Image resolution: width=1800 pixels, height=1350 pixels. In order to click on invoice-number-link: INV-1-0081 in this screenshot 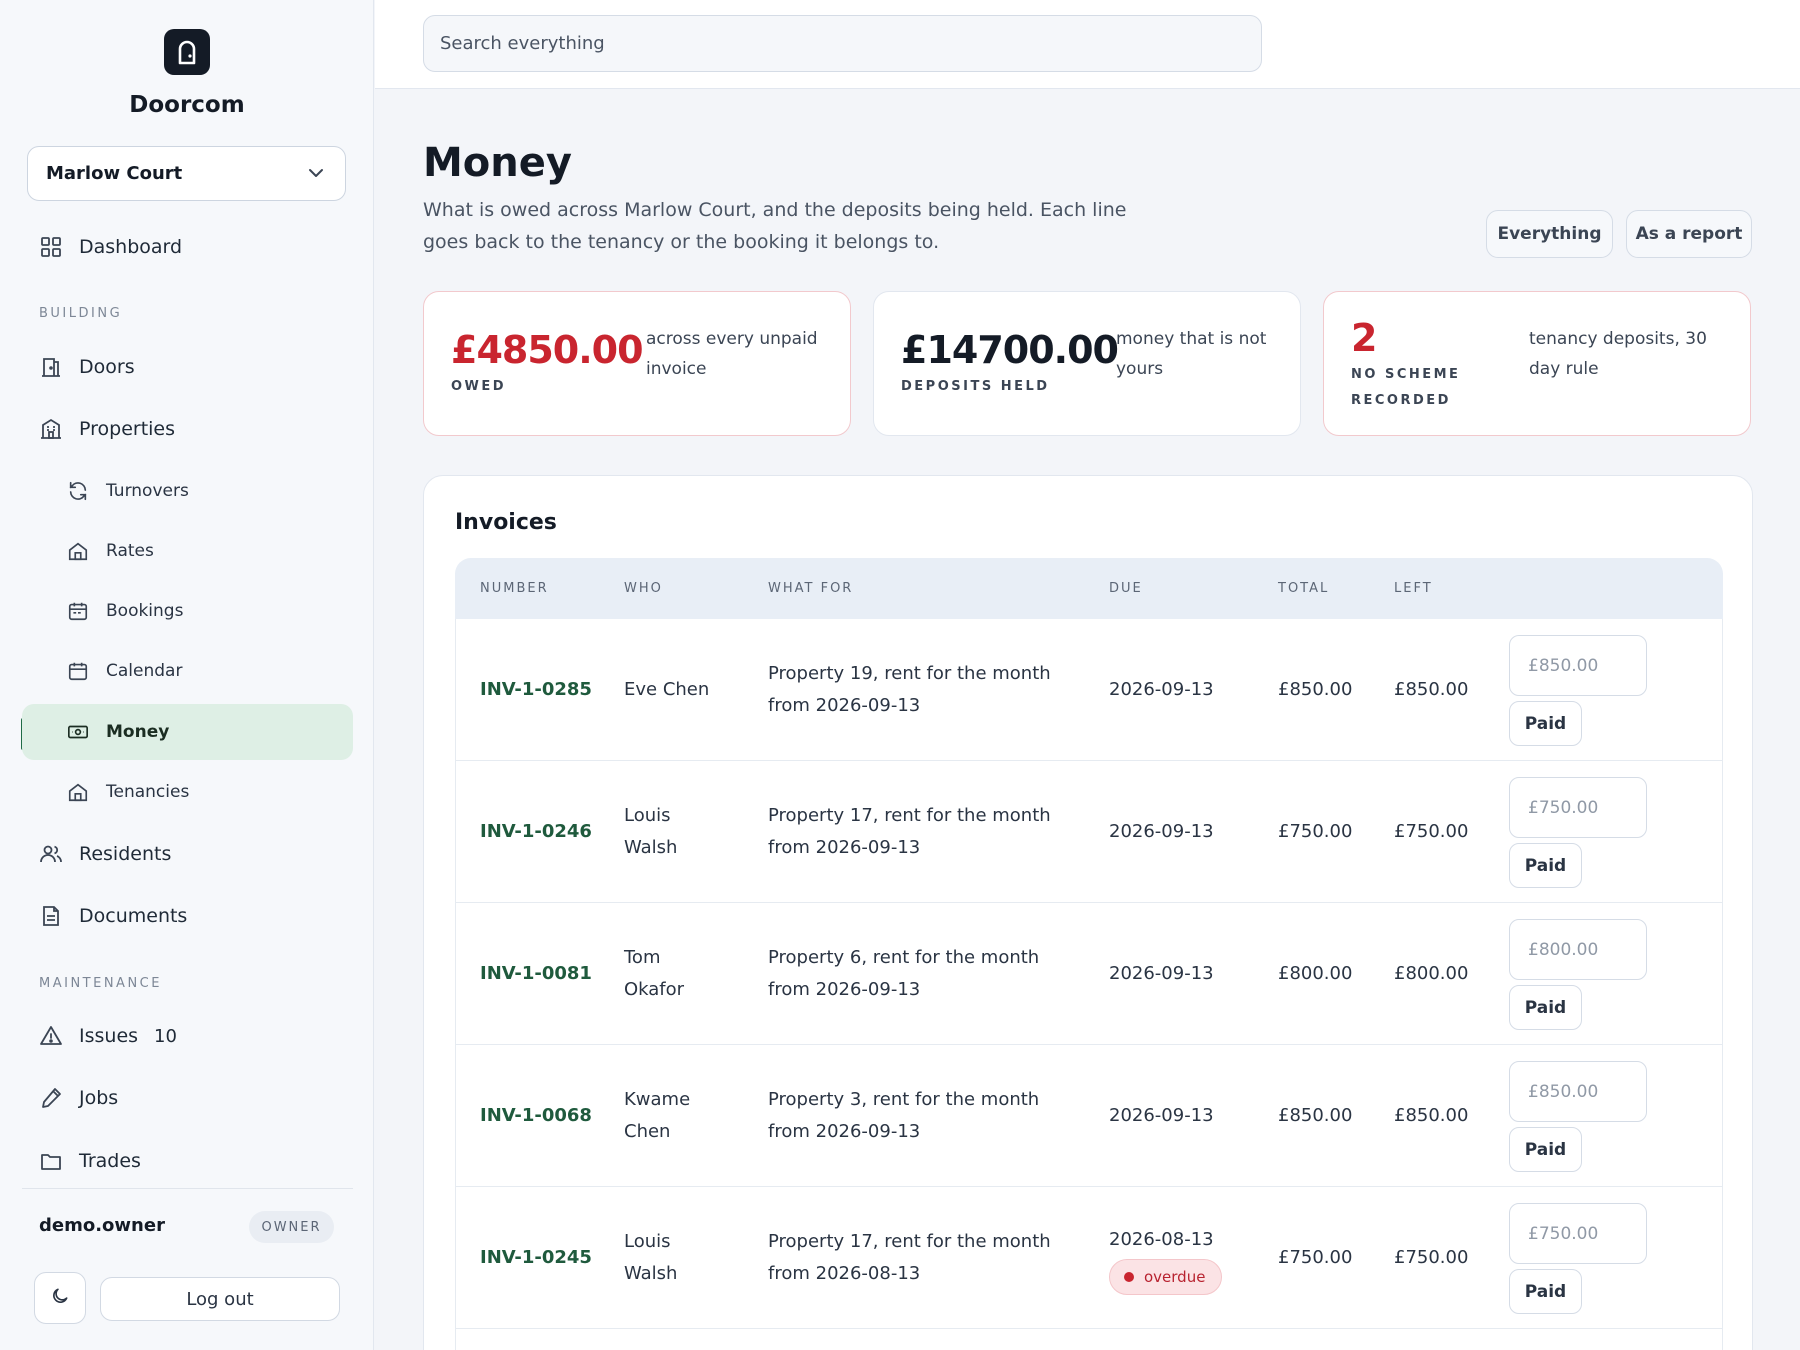, I will do `click(536, 974)`.